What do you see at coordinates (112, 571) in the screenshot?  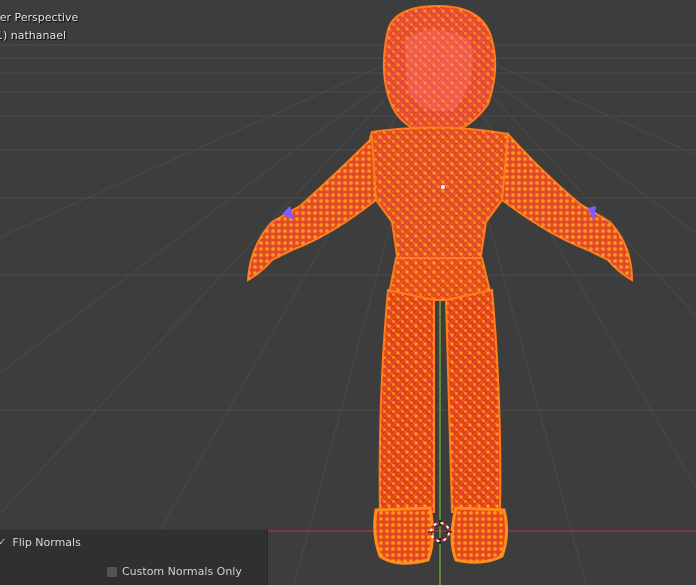 I see `custom-normals-only-checkbox` at bounding box center [112, 571].